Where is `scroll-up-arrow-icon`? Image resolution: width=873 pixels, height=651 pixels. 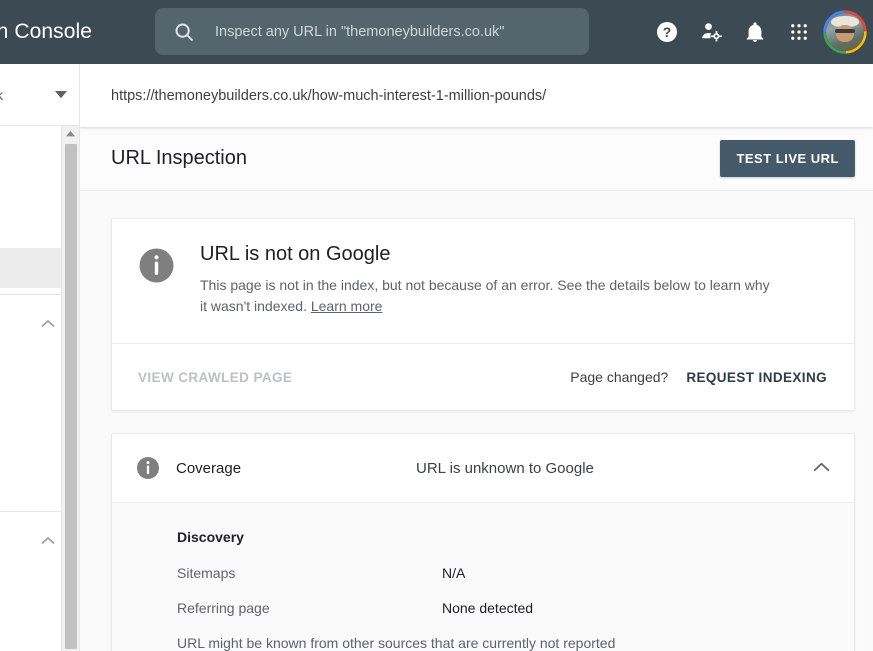
scroll-up-arrow-icon is located at coordinates (70, 134).